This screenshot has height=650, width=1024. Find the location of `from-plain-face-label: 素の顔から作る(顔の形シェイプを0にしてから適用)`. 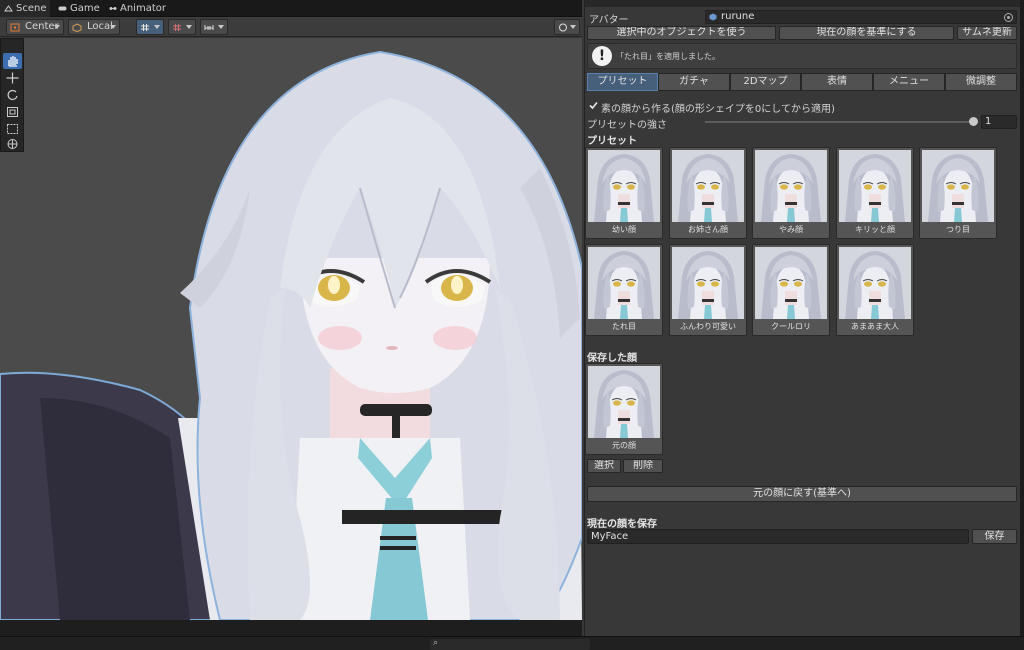

from-plain-face-label: 素の顔から作る(顔の形シェイプを0にしてから適用) is located at coordinates (718, 109).